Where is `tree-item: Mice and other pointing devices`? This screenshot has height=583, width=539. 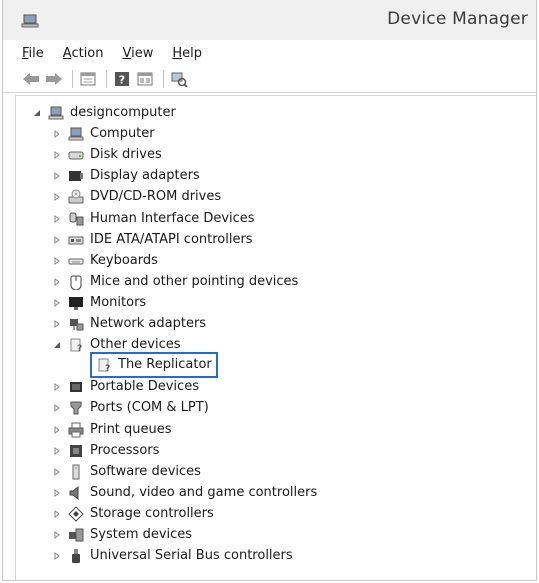
tree-item: Mice and other pointing devices is located at coordinates (175, 282).